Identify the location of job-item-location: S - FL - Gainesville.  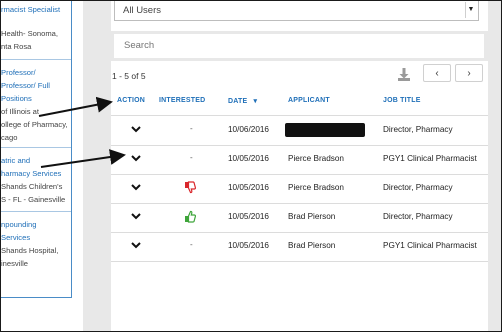
(33, 199).